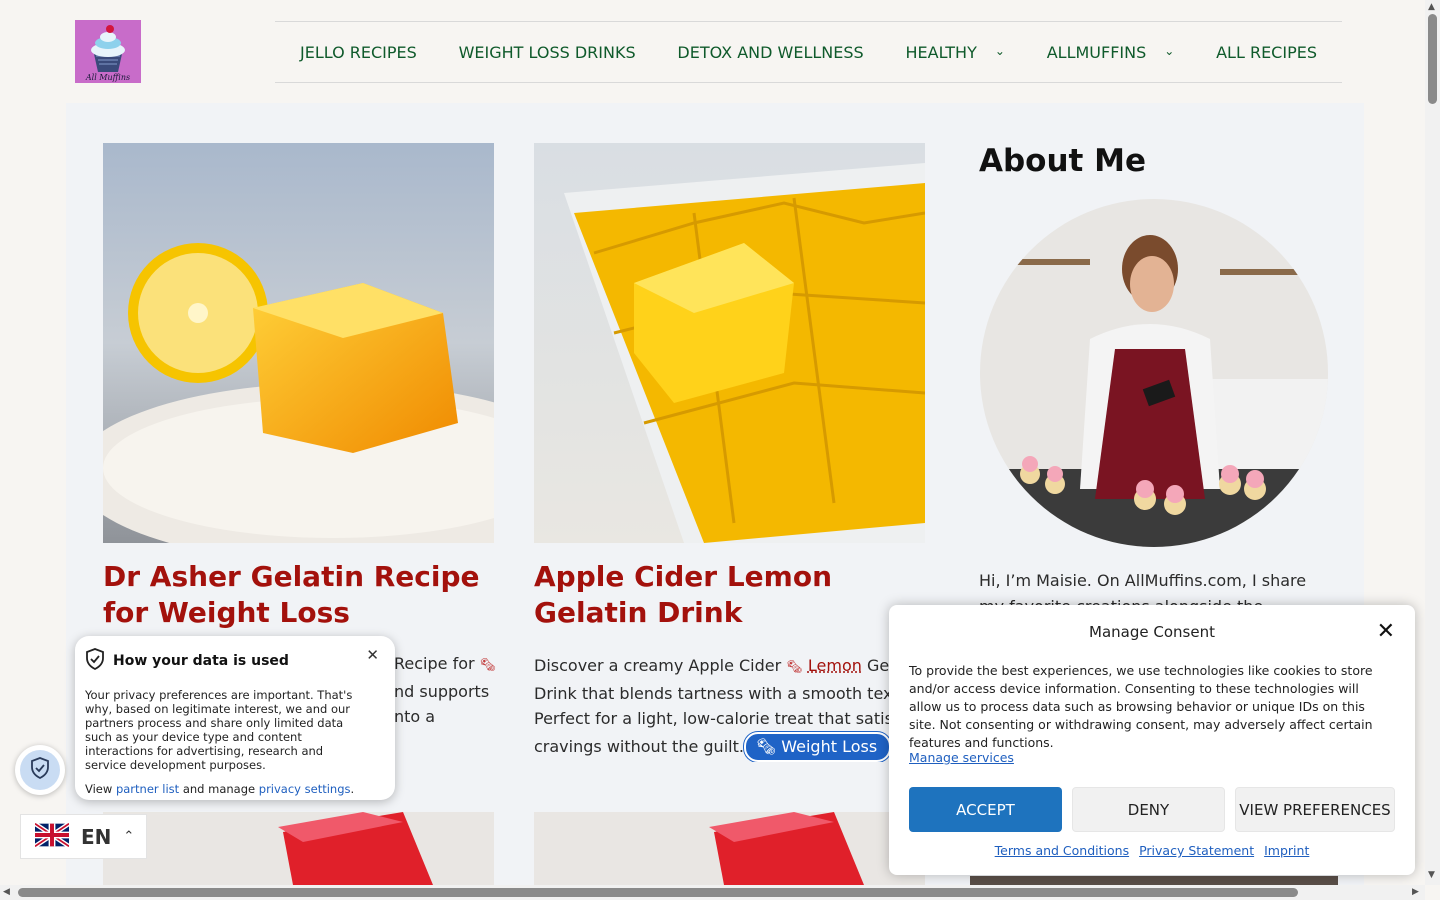 The height and width of the screenshot is (900, 1440). I want to click on scroll-left-arrow: ◀, so click(6, 892).